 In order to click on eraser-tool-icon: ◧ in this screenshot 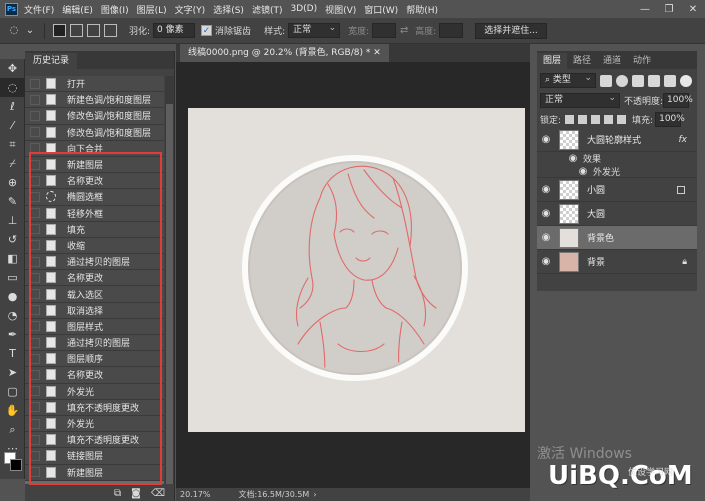, I will do `click(12, 258)`.